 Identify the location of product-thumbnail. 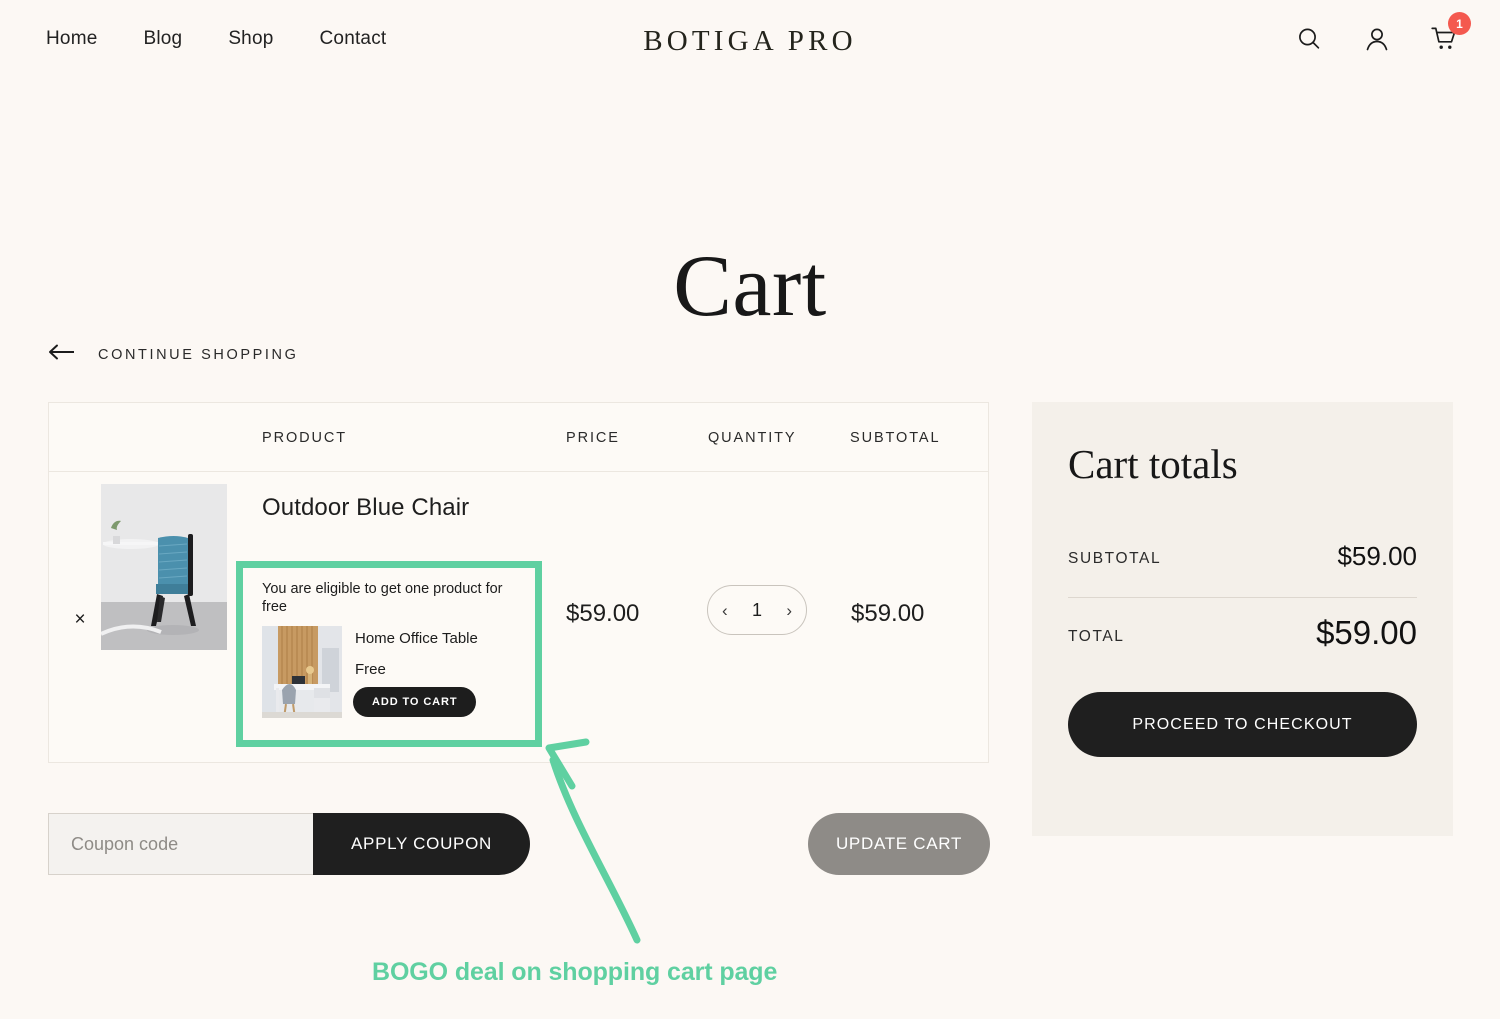
(164, 567).